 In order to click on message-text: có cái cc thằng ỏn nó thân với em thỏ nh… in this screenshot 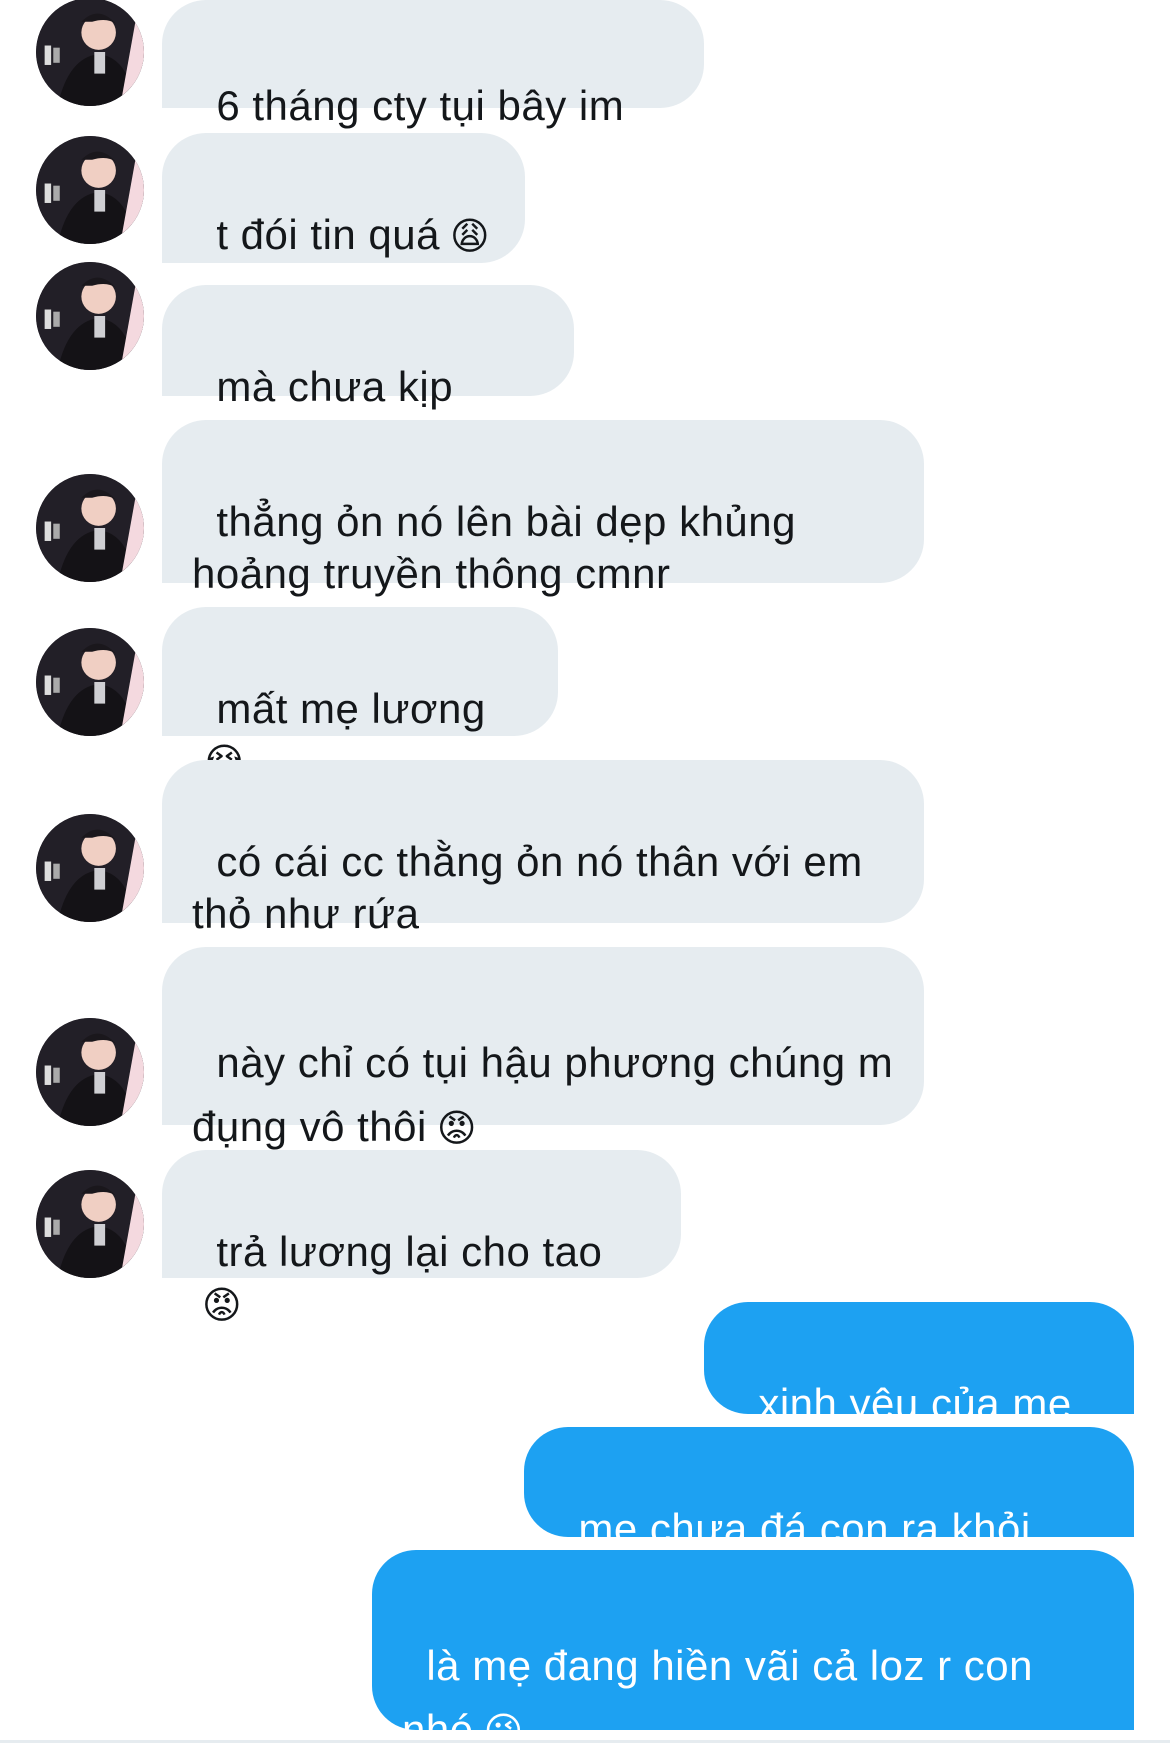, I will do `click(527, 887)`.